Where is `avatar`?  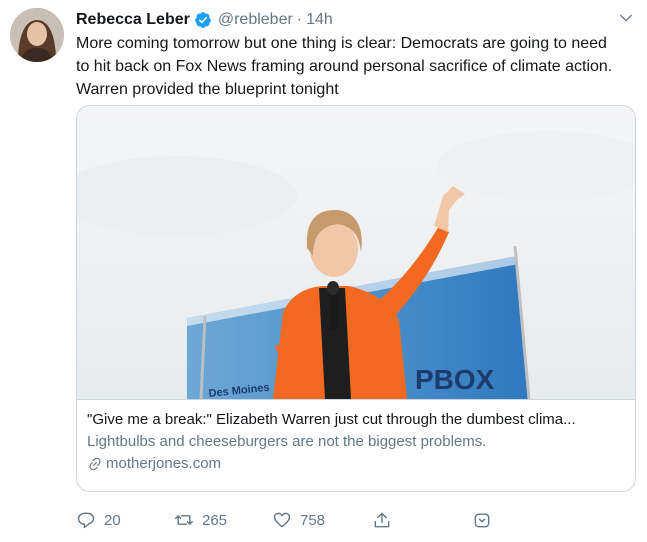
avatar is located at coordinates (37, 35).